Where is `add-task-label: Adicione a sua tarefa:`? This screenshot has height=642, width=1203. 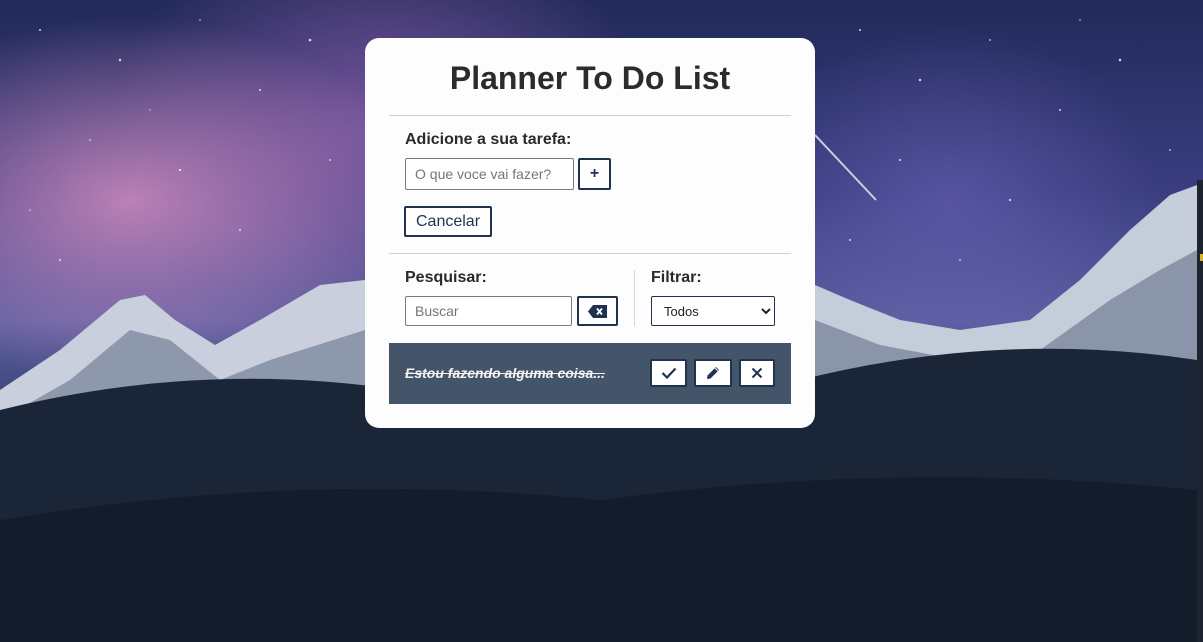 add-task-label: Adicione a sua tarefa: is located at coordinates (488, 139).